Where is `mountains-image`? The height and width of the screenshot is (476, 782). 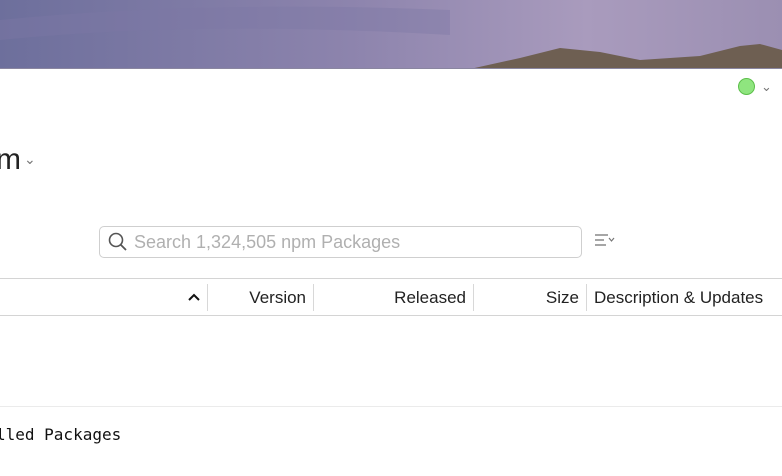
mountains-image is located at coordinates (391, 37).